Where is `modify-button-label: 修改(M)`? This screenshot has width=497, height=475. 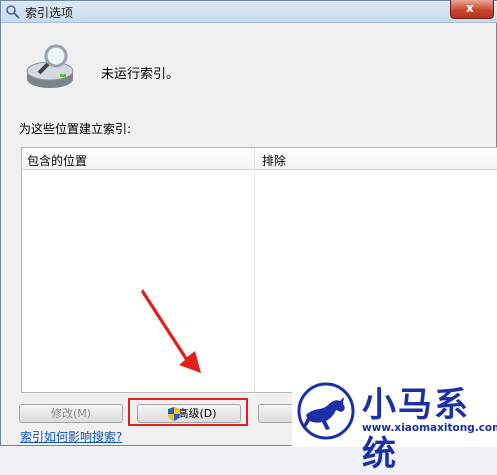
modify-button-label: 修改(M) is located at coordinates (71, 413).